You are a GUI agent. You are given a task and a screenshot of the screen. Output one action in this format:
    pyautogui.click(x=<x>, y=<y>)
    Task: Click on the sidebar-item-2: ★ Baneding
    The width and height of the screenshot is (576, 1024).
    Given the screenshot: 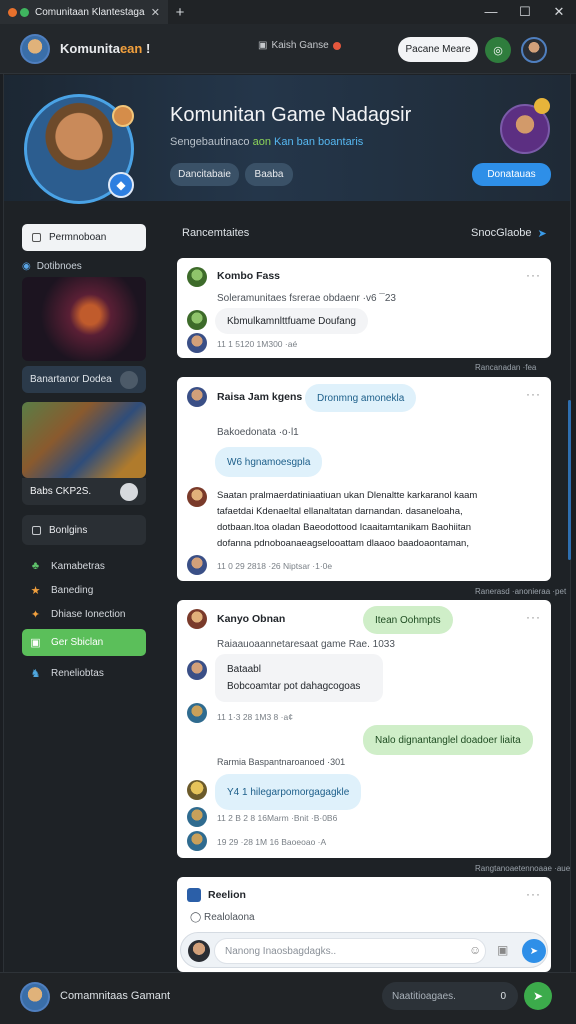 What is the action you would take?
    pyautogui.click(x=84, y=590)
    